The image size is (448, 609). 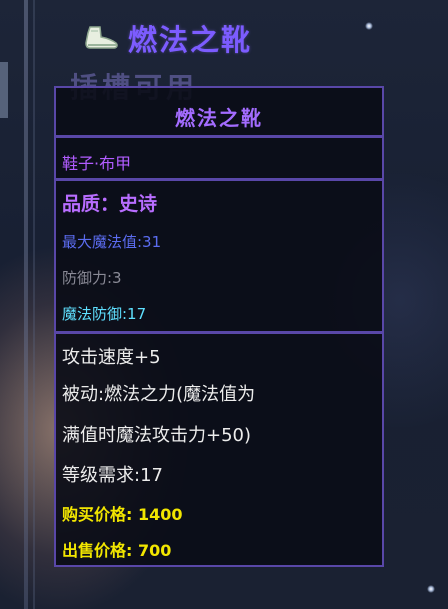 I want to click on stat-defense: 防御力:3, so click(x=92, y=278).